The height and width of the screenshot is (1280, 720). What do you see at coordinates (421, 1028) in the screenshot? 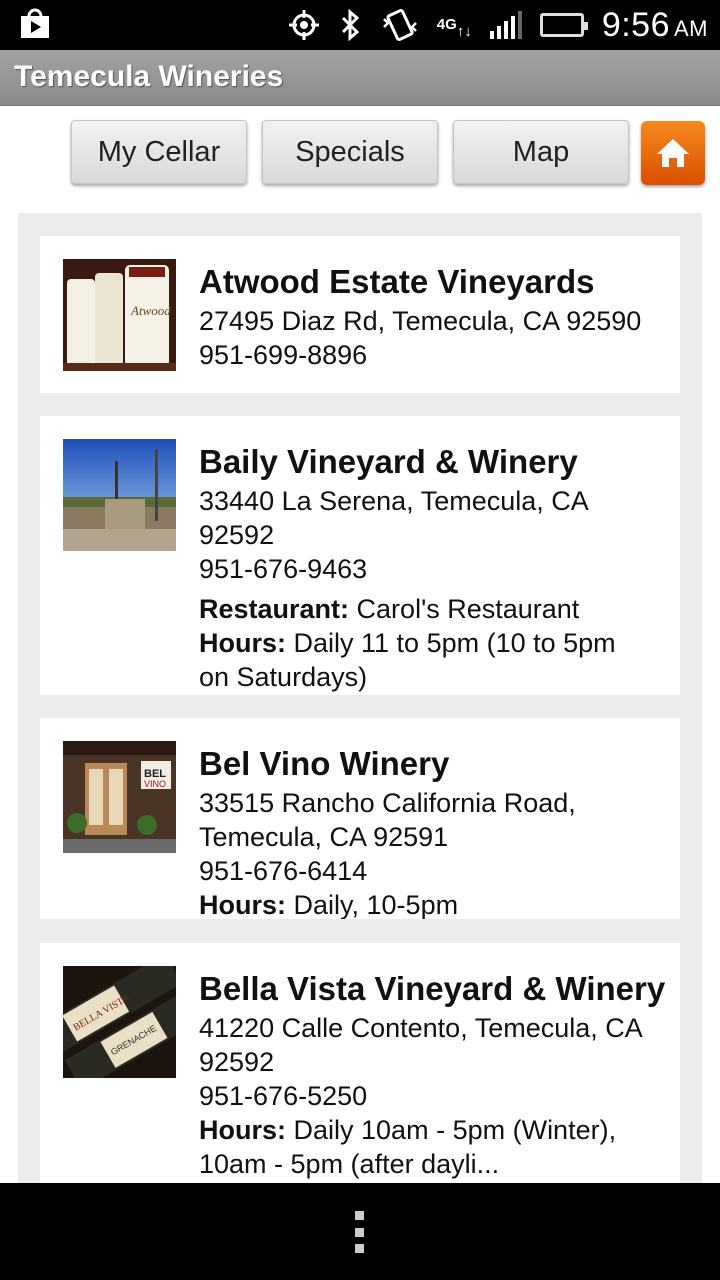
I see `winery-address: 41220 Calle Contento, Temecula, CA` at bounding box center [421, 1028].